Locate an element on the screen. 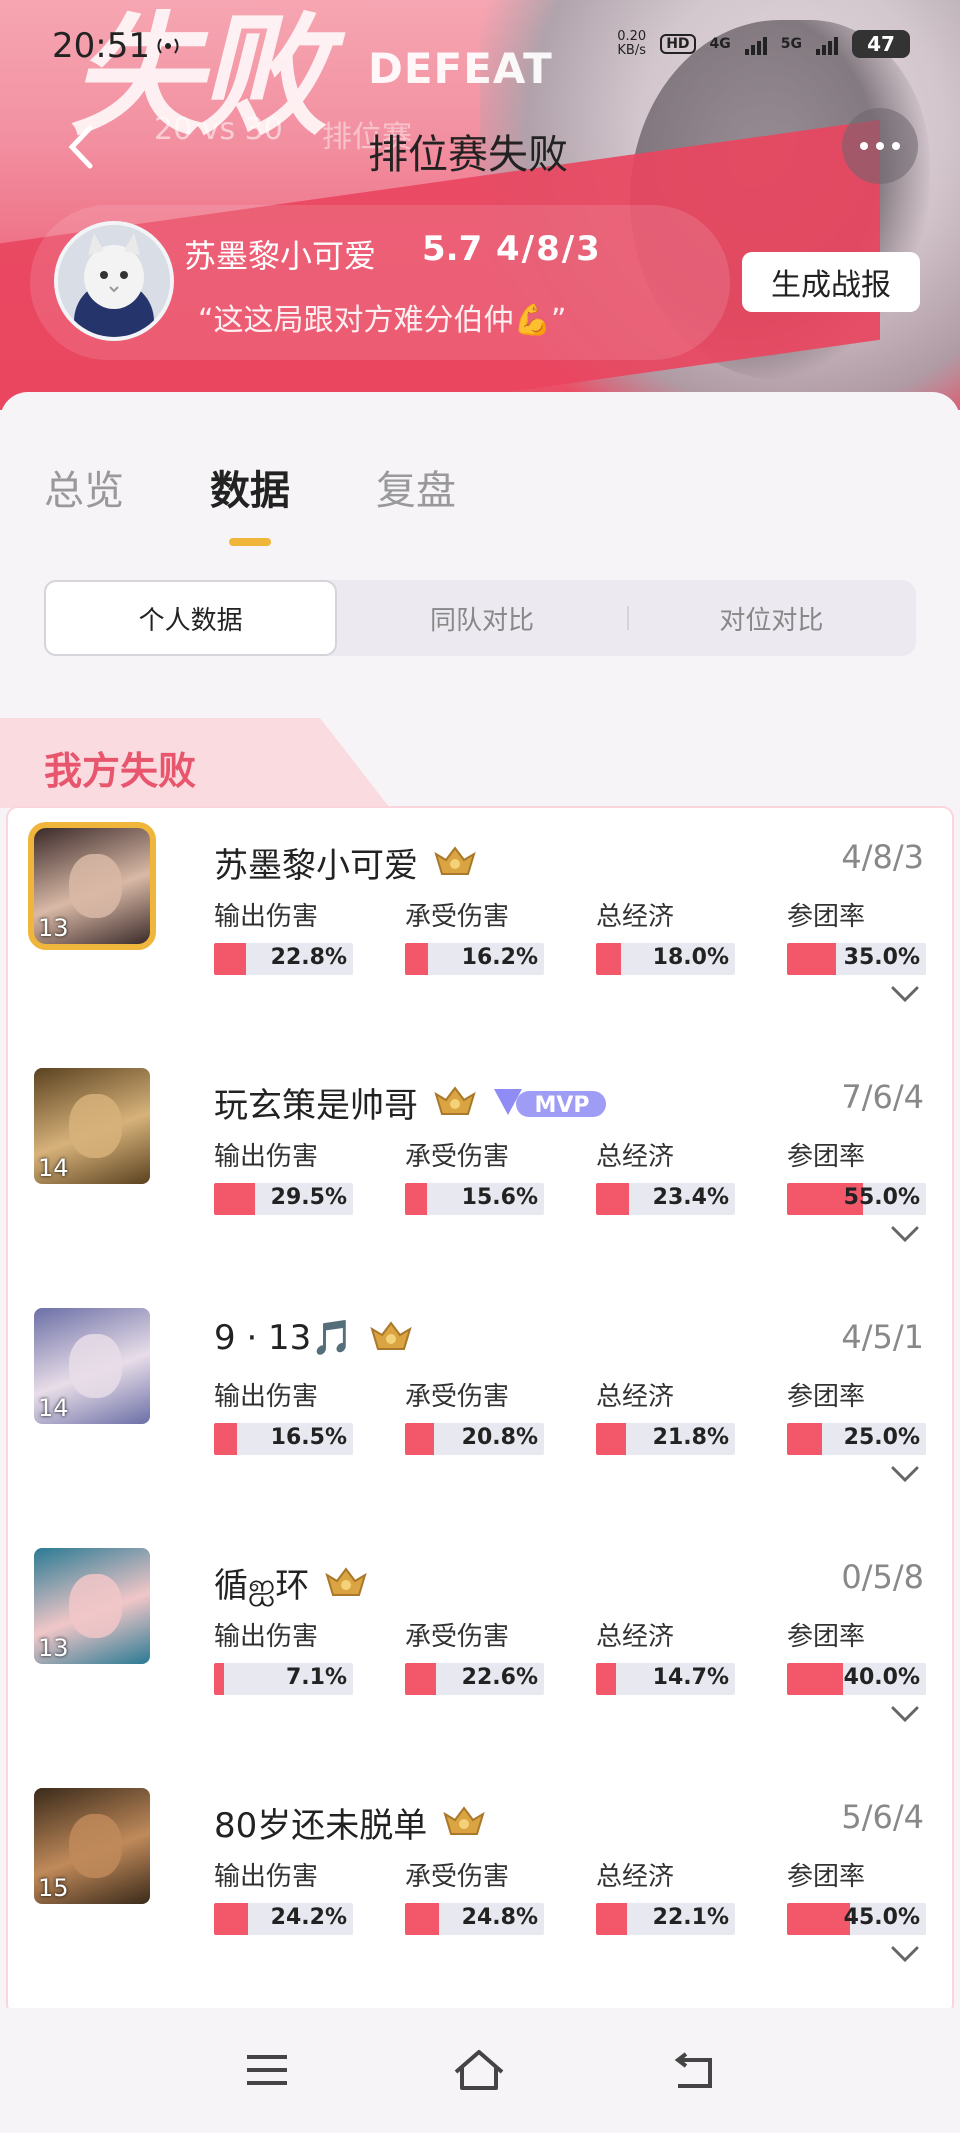  stat-value: 29.5% is located at coordinates (308, 1197).